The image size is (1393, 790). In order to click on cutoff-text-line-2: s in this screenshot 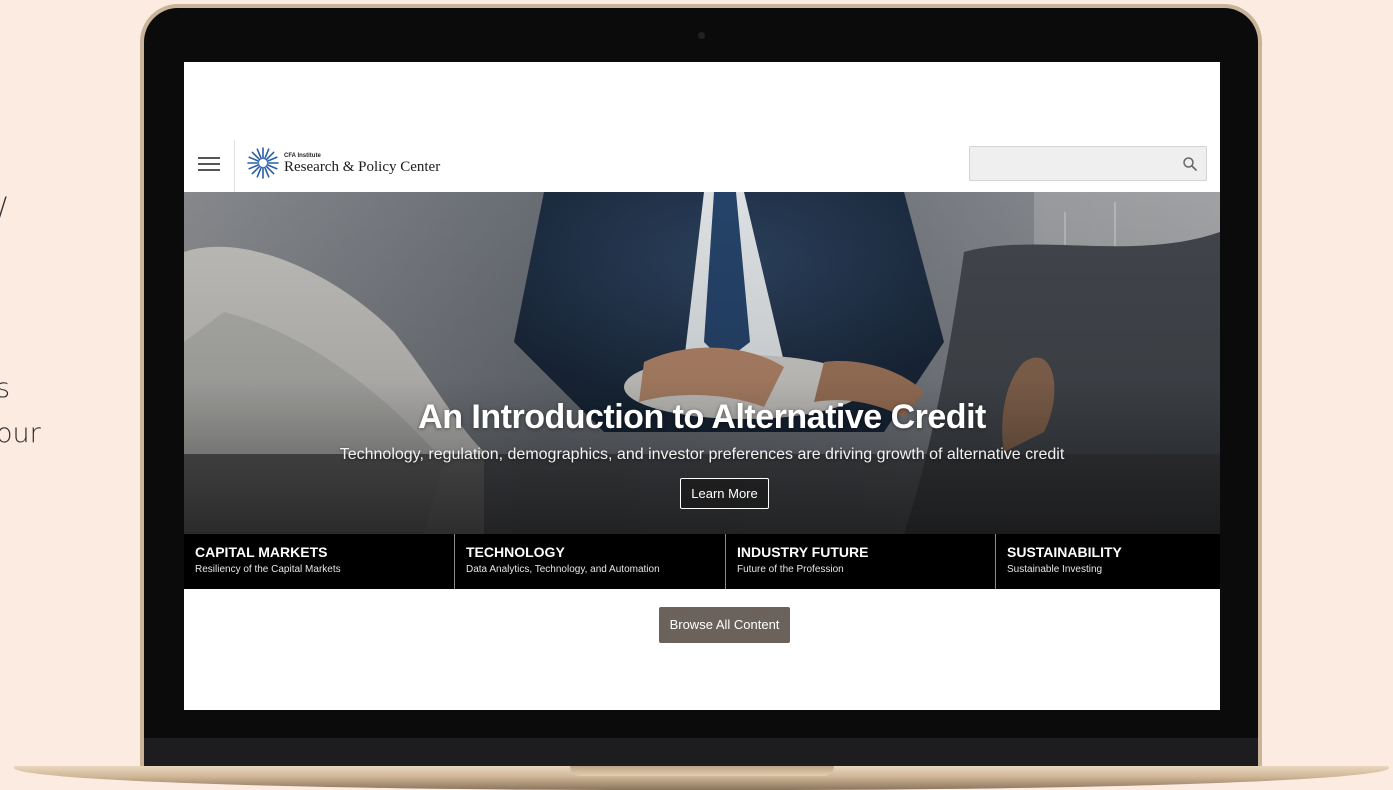, I will do `click(5, 388)`.